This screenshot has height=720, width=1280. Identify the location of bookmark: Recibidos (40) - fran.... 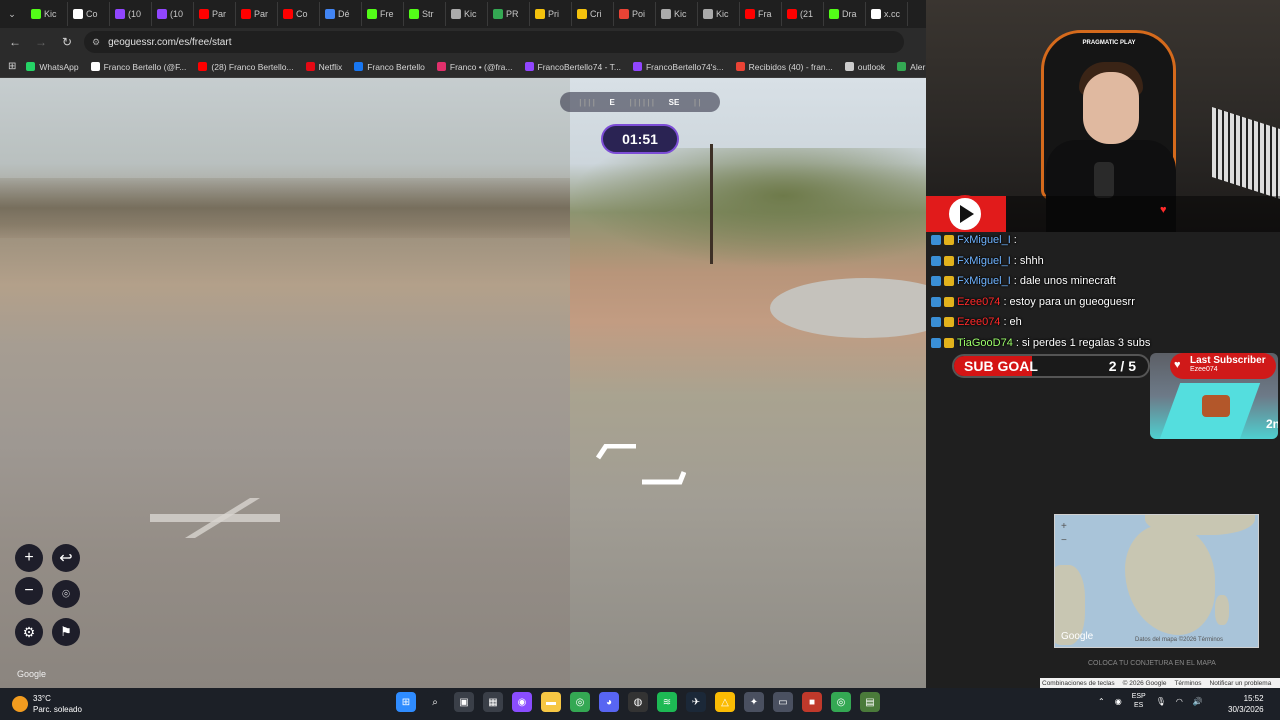
(784, 67).